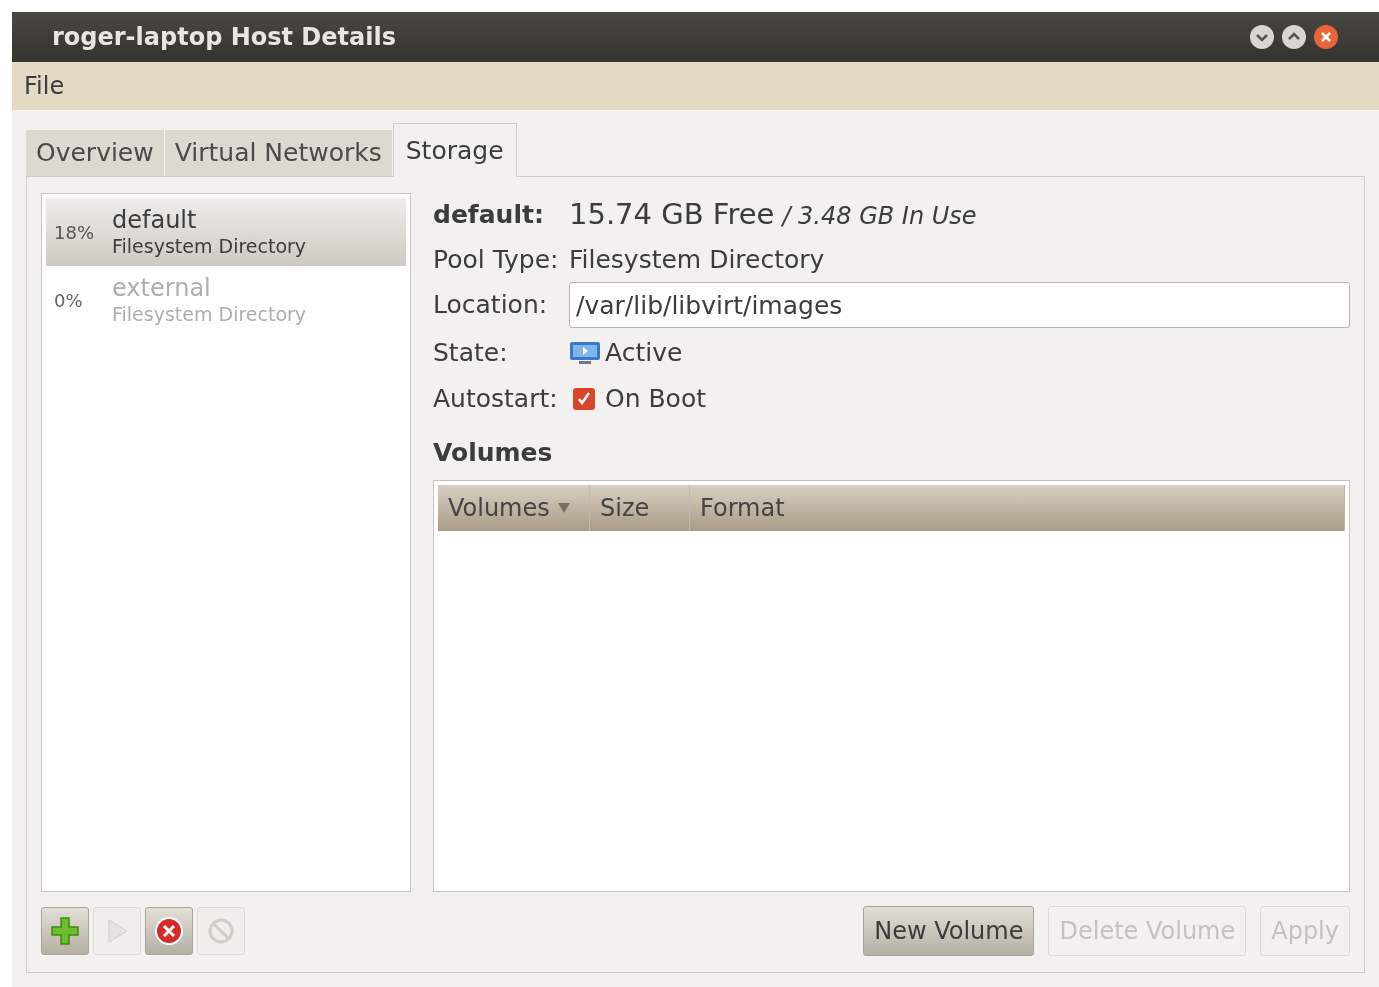 This screenshot has width=1379, height=987. What do you see at coordinates (95, 153) in the screenshot?
I see `tab: Overview` at bounding box center [95, 153].